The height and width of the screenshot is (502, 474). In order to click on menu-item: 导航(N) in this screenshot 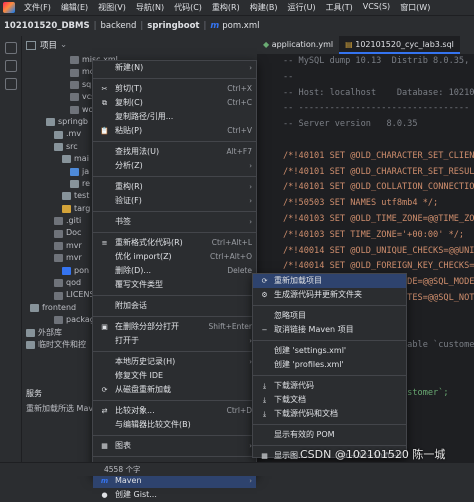, I will do `click(150, 7)`.